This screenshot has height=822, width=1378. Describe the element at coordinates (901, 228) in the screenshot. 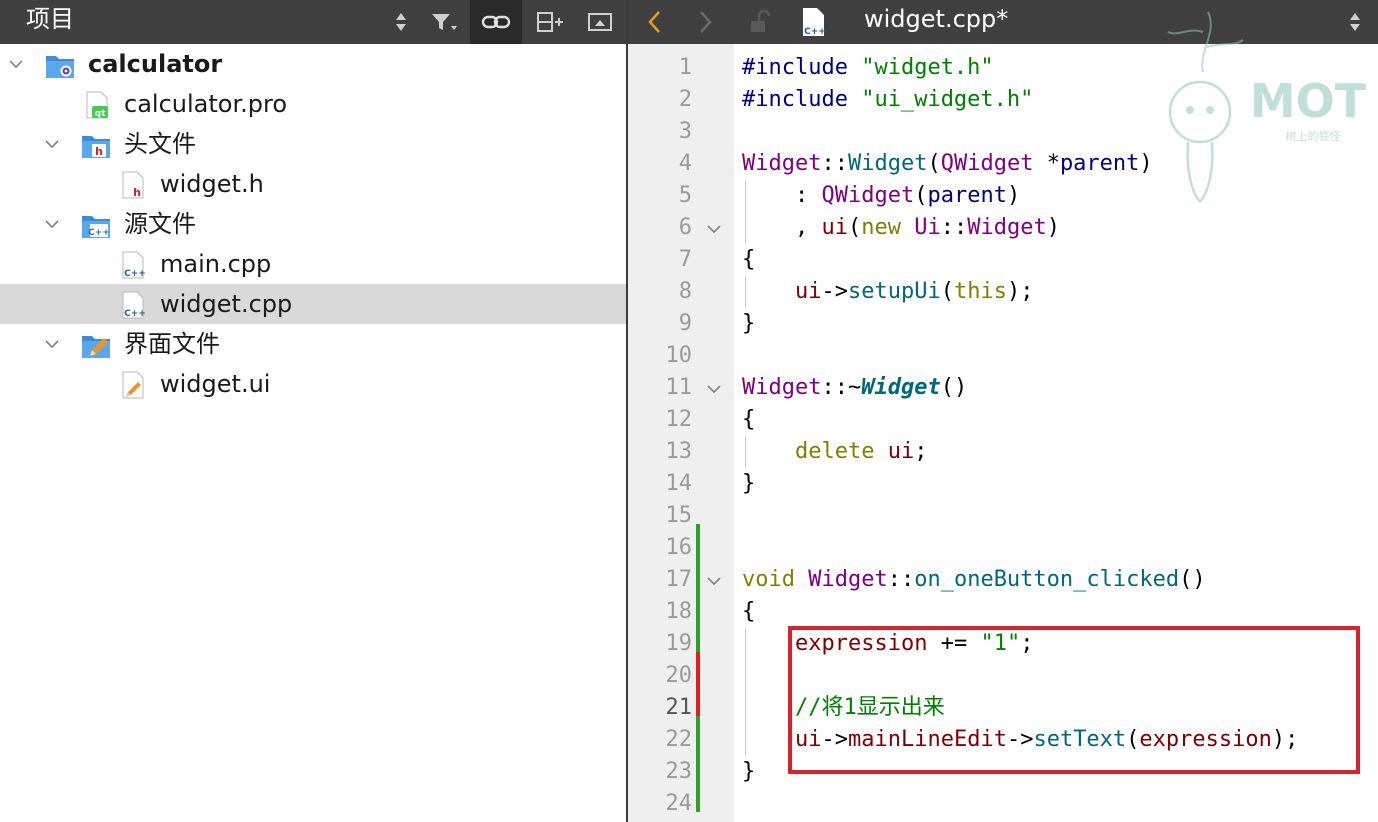

I see `code-line: , ui(new Ui::Widget)` at that location.